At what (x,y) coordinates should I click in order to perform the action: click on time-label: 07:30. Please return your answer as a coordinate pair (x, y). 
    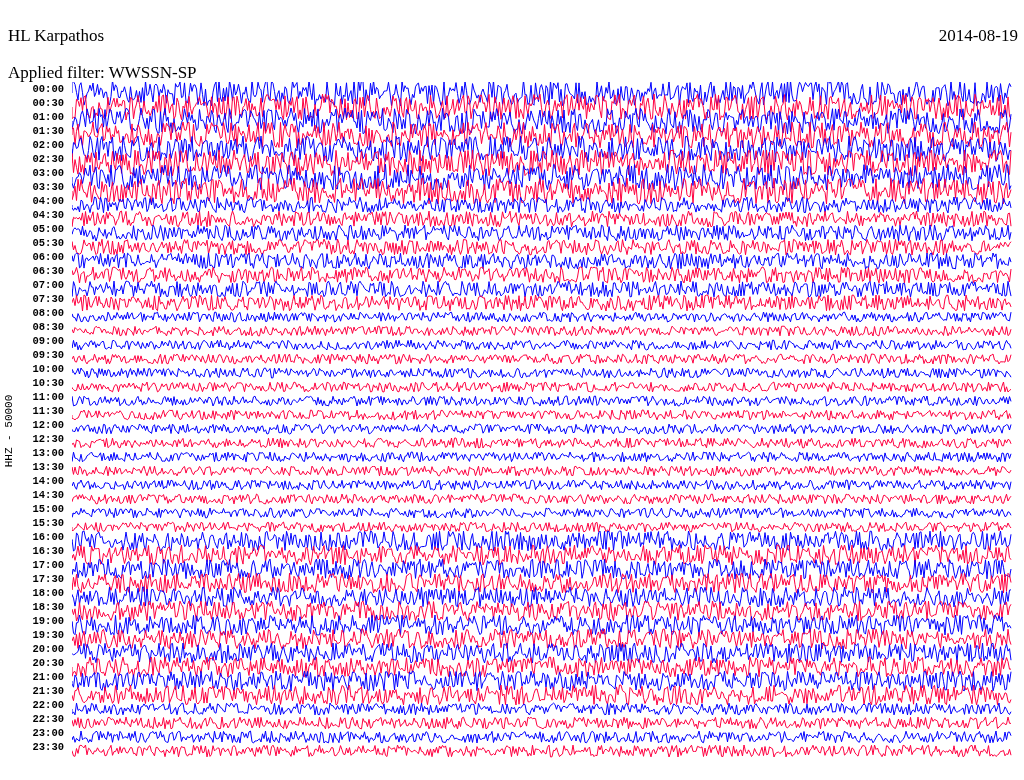
    Looking at the image, I should click on (47, 299).